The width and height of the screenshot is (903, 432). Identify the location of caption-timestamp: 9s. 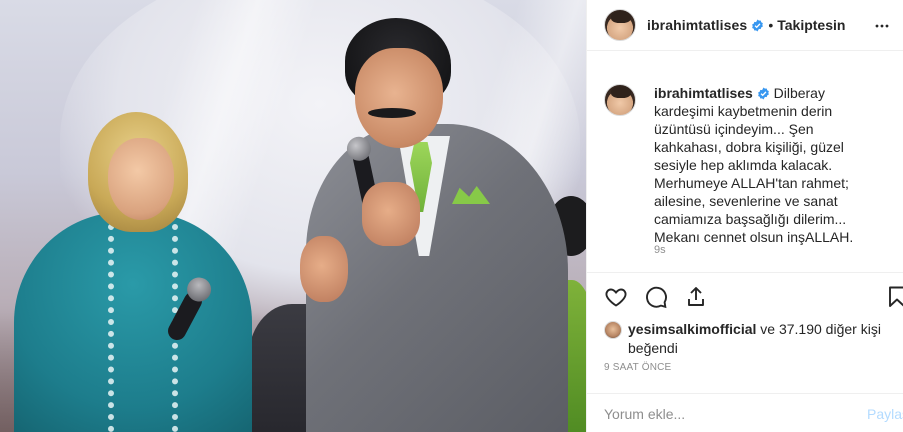
(660, 250).